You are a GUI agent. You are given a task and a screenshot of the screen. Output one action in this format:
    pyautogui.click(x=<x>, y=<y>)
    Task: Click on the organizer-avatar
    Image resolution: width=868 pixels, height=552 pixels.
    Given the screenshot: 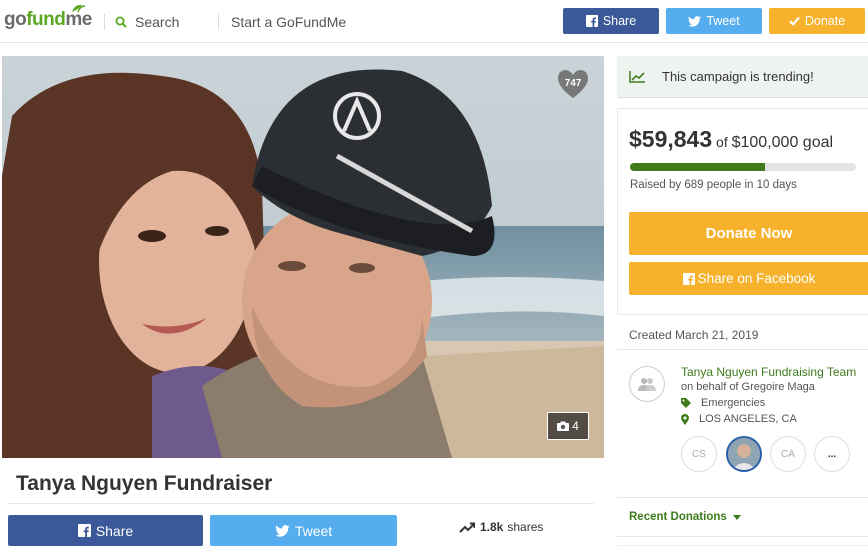 What is the action you would take?
    pyautogui.click(x=647, y=384)
    